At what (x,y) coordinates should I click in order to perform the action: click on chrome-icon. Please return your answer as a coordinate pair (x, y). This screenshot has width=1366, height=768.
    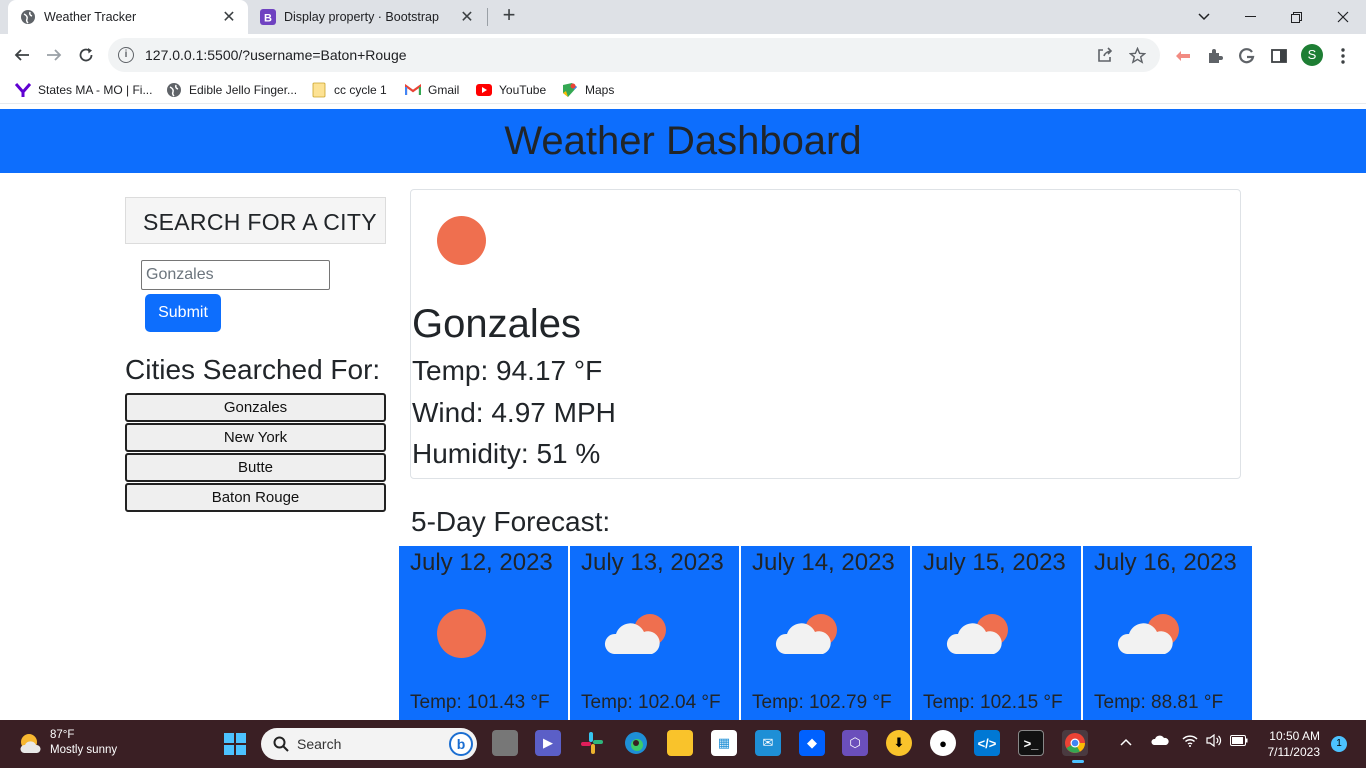
    Looking at the image, I should click on (1075, 743).